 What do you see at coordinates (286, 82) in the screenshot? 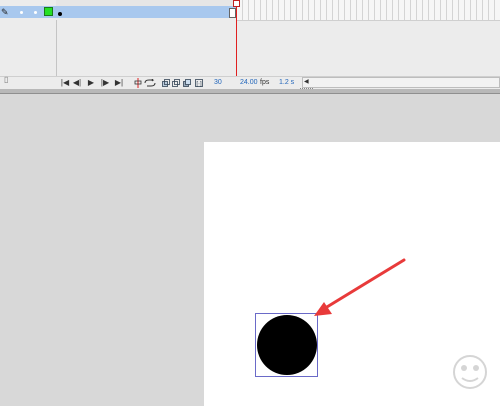
I see `elapsed-time-value: 1.2 s` at bounding box center [286, 82].